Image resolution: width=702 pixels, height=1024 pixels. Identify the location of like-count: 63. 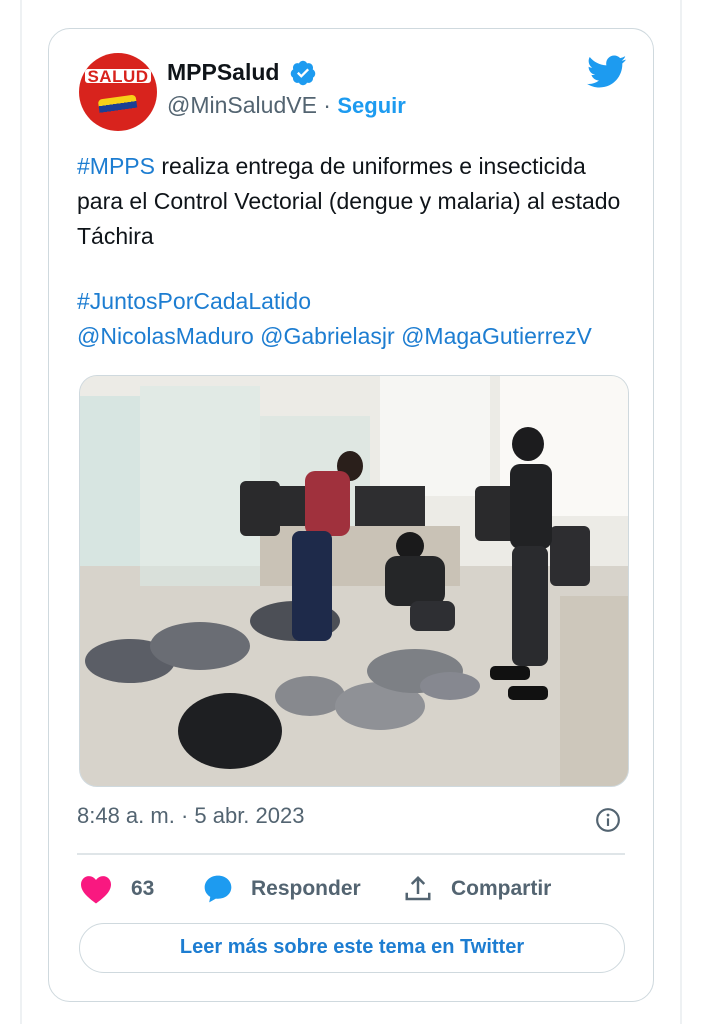
(143, 888).